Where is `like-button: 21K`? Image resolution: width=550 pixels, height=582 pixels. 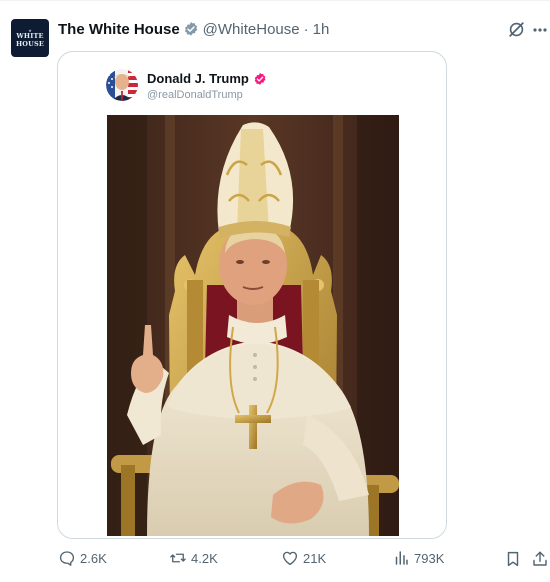 like-button: 21K is located at coordinates (303, 558).